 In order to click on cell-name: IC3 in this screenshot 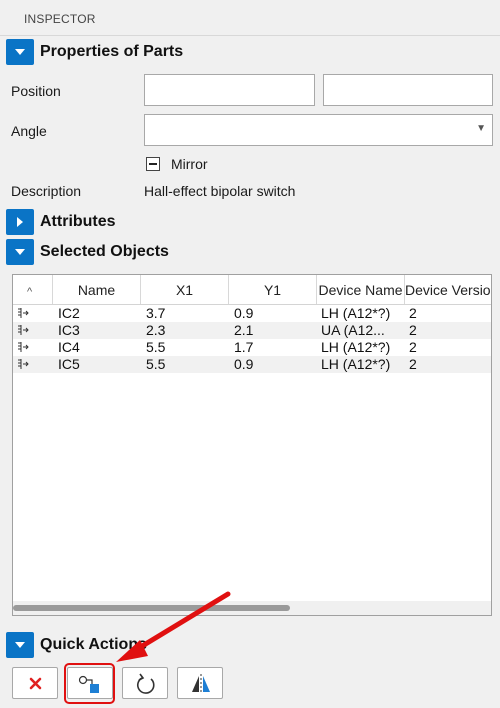, I will do `click(69, 330)`.